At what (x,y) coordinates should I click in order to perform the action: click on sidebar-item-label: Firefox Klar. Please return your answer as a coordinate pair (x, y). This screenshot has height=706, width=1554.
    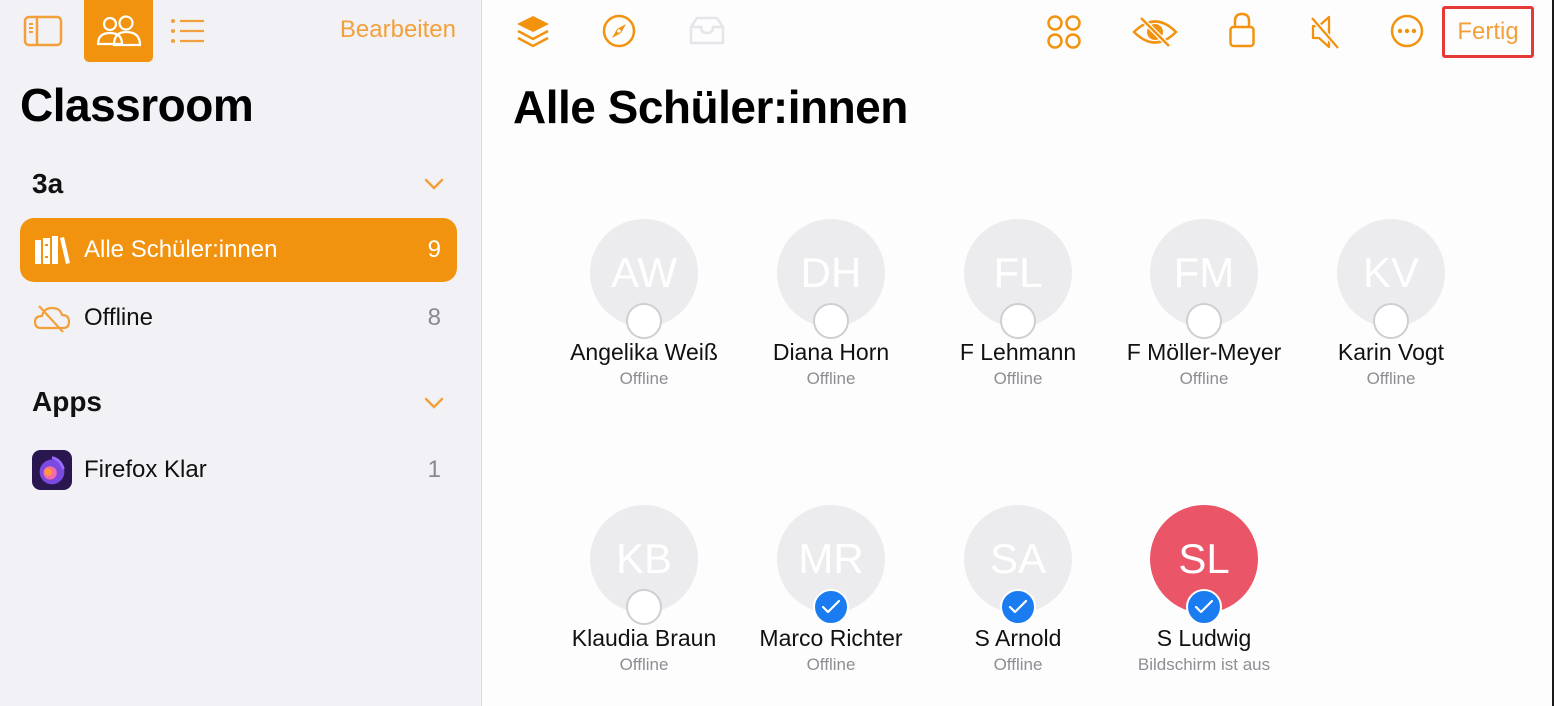
    Looking at the image, I should click on (145, 469).